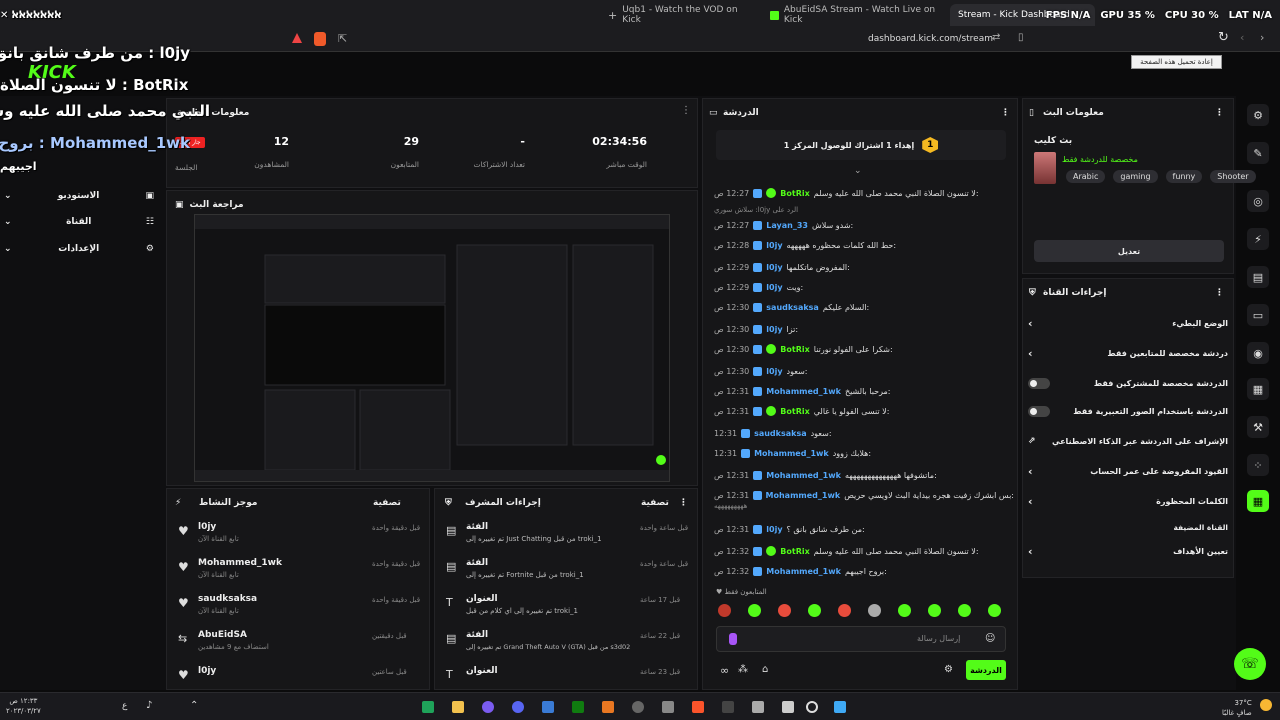 The height and width of the screenshot is (720, 1280). I want to click on sidebar-chat-icon: ▭, so click(1258, 315).